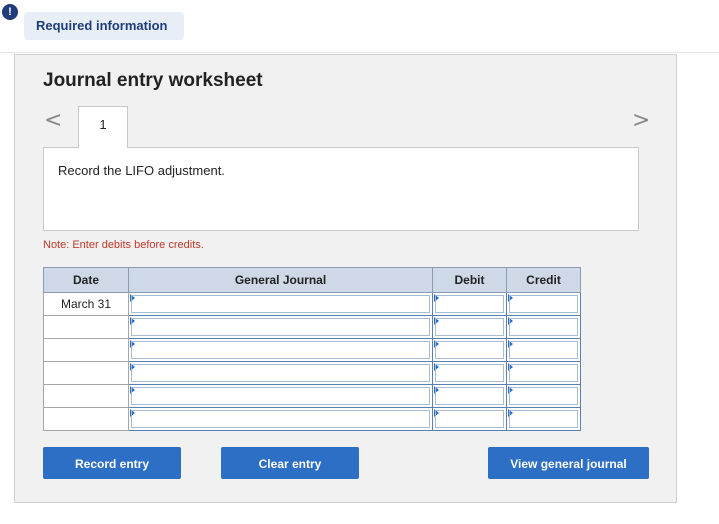 Image resolution: width=719 pixels, height=524 pixels. What do you see at coordinates (86, 304) in the screenshot?
I see `date-cell: March 31` at bounding box center [86, 304].